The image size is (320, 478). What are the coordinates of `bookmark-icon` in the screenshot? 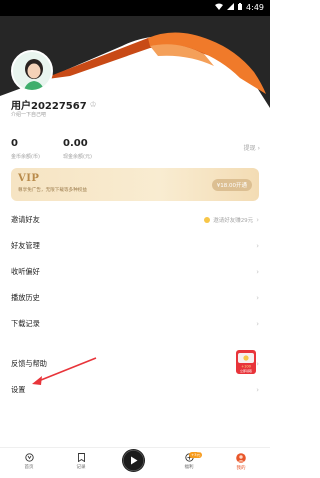 It's located at (81, 457).